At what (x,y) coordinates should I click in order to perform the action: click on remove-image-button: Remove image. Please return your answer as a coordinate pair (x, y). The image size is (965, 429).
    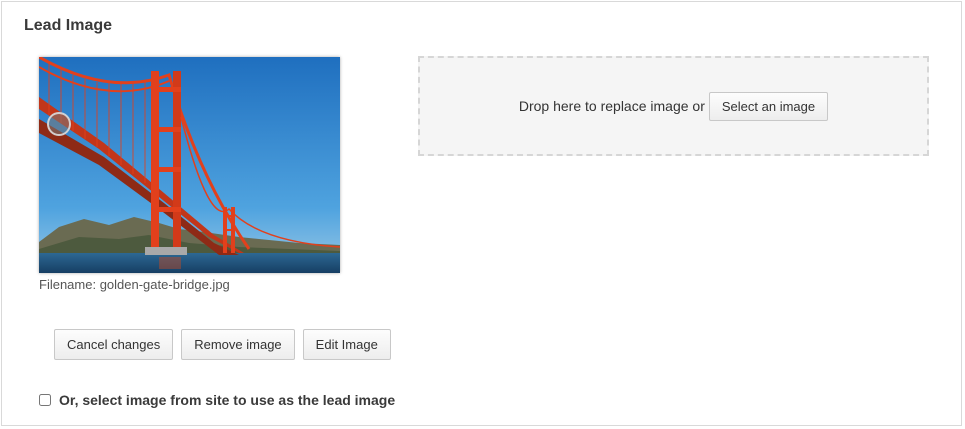
    Looking at the image, I should click on (238, 344).